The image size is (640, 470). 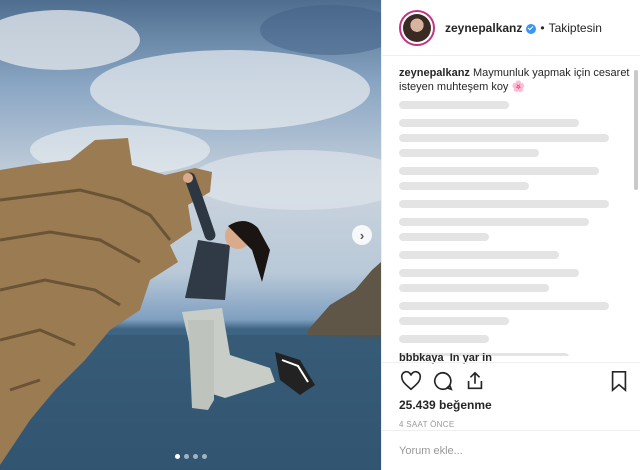 What do you see at coordinates (475, 381) in the screenshot?
I see `share-icon` at bounding box center [475, 381].